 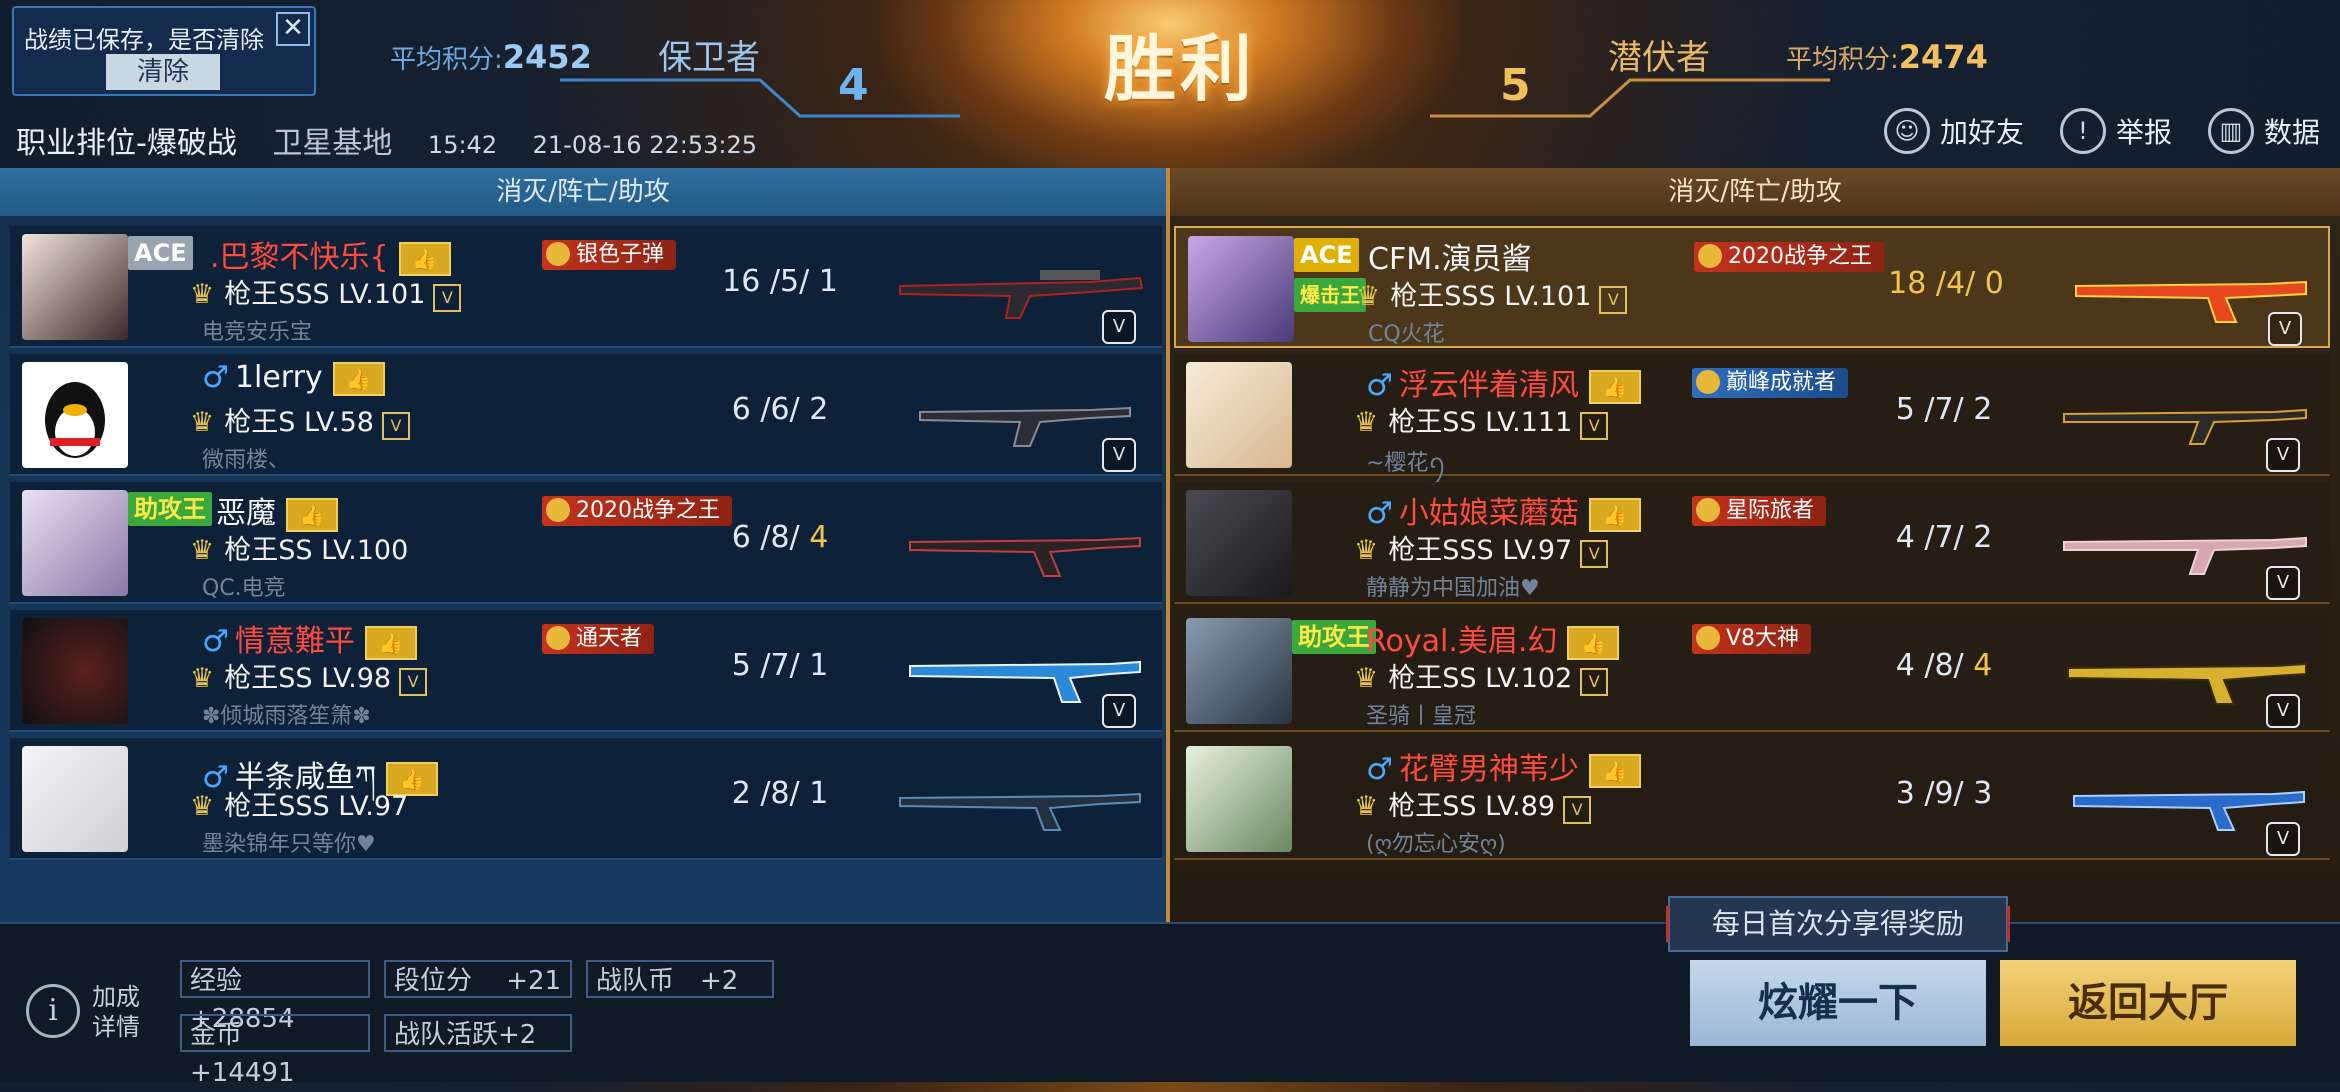 I want to click on left-team-name: 保卫者, so click(x=709, y=58).